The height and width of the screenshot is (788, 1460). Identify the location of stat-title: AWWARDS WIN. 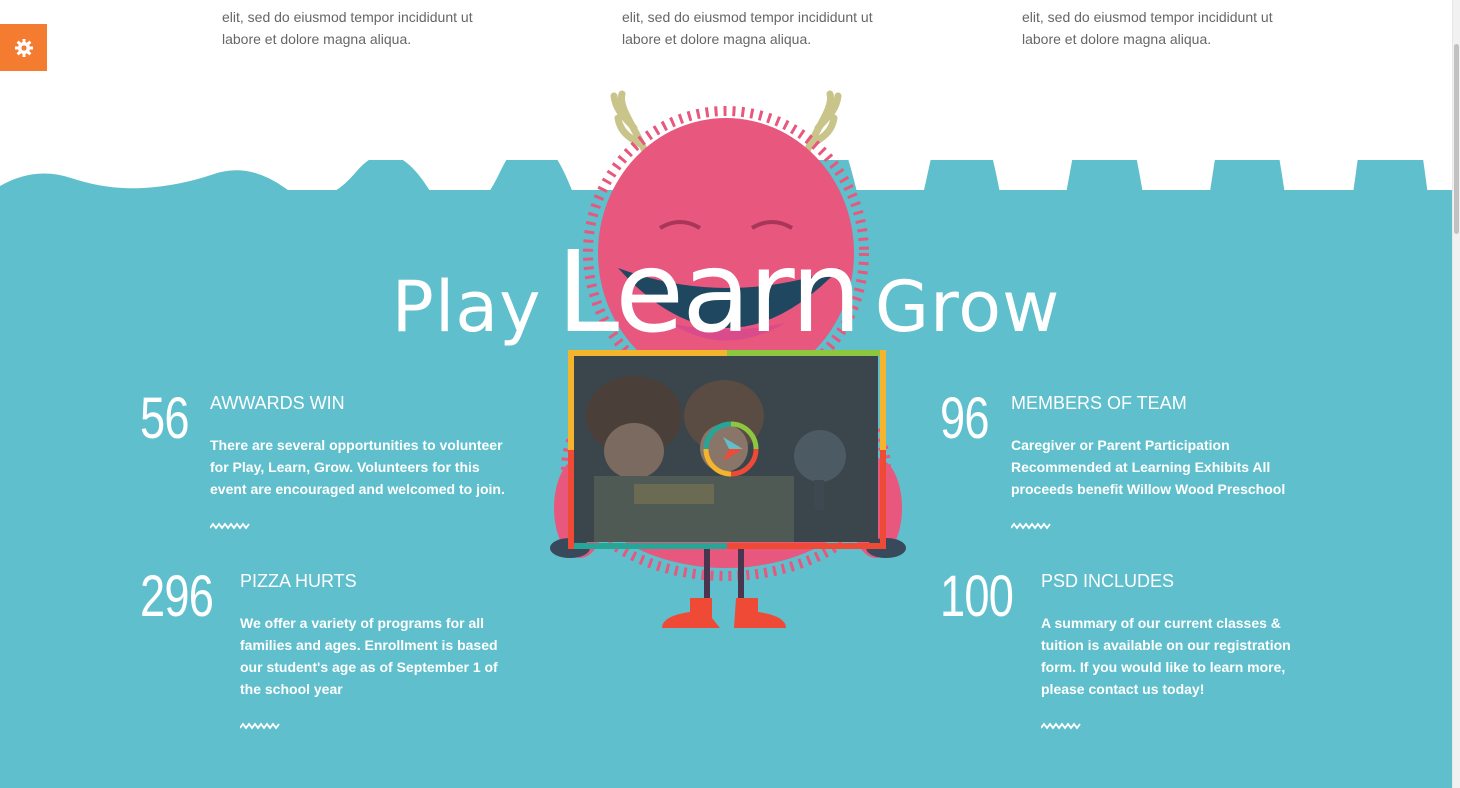
(277, 403).